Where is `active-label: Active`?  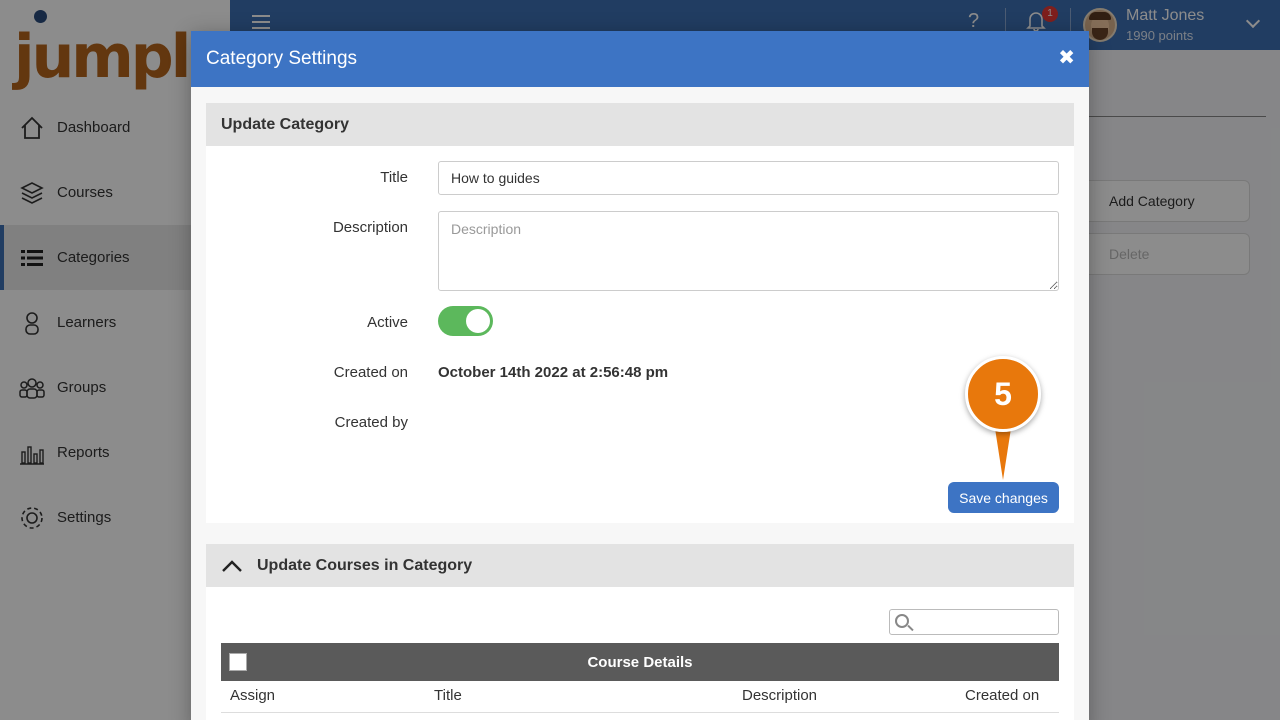 active-label: Active is located at coordinates (387, 322).